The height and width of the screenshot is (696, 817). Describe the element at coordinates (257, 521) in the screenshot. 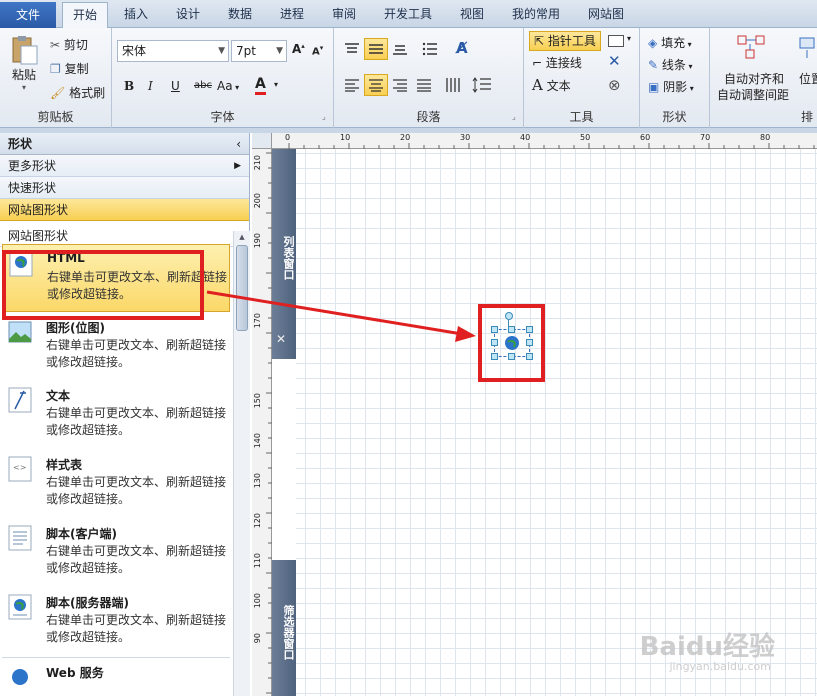

I see `ruler-label: 120` at that location.